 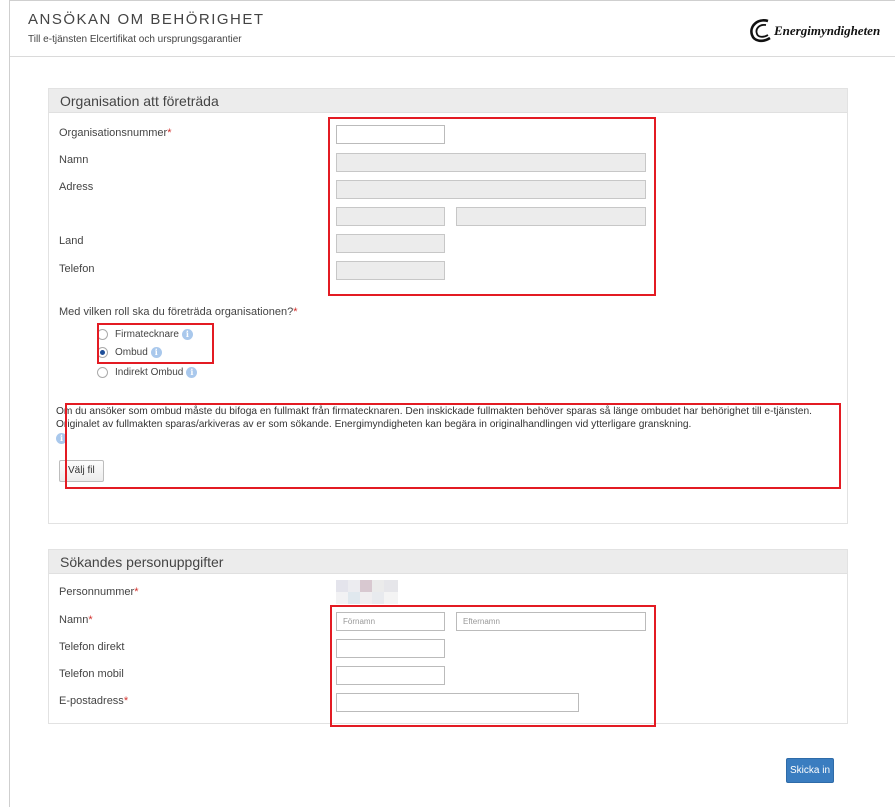 I want to click on notice-highlight, so click(x=453, y=446).